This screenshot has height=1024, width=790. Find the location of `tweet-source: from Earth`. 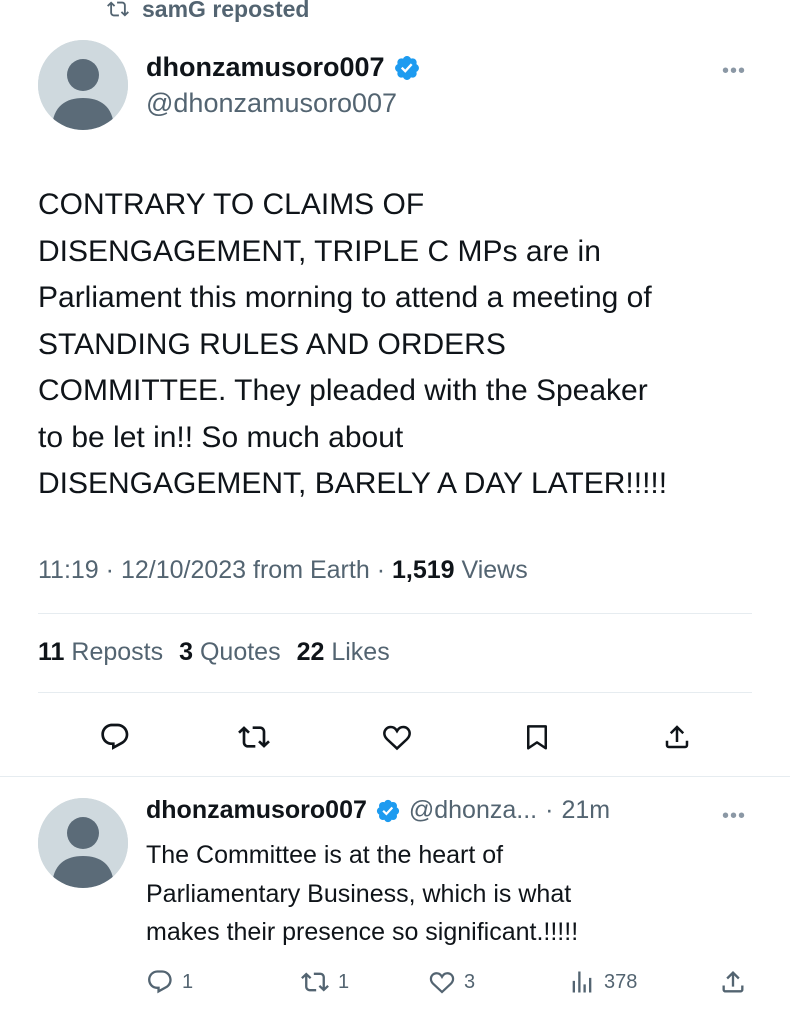

tweet-source: from Earth is located at coordinates (311, 570).